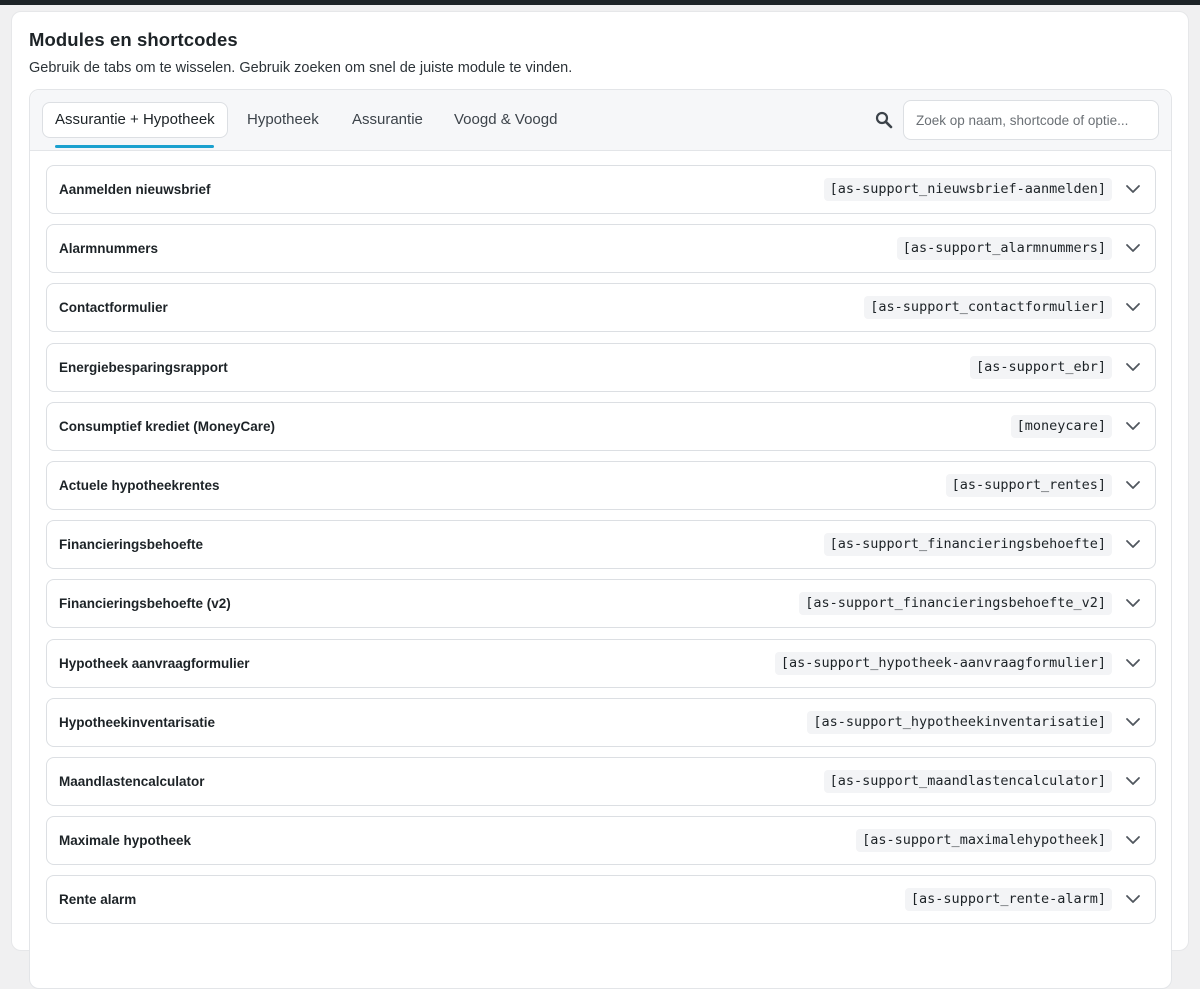  I want to click on search-icon, so click(884, 120).